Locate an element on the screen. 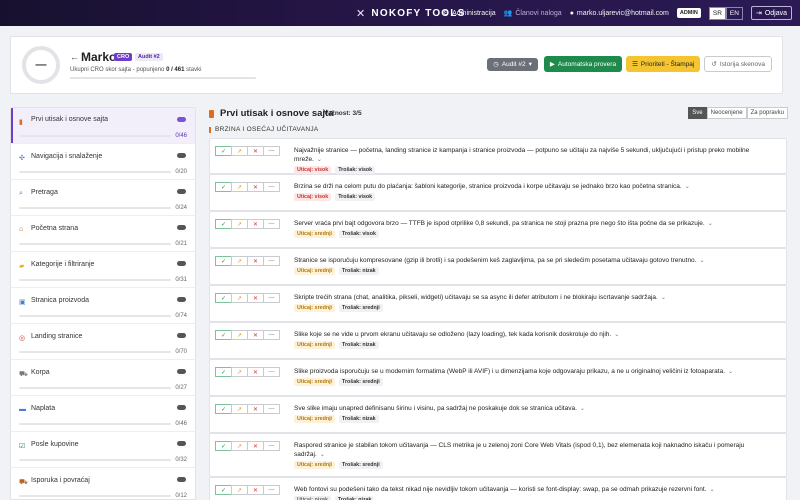 This screenshot has width=800, height=500. sidebar-item: ▣ Stranica proizvoda 0/74 is located at coordinates (103, 306).